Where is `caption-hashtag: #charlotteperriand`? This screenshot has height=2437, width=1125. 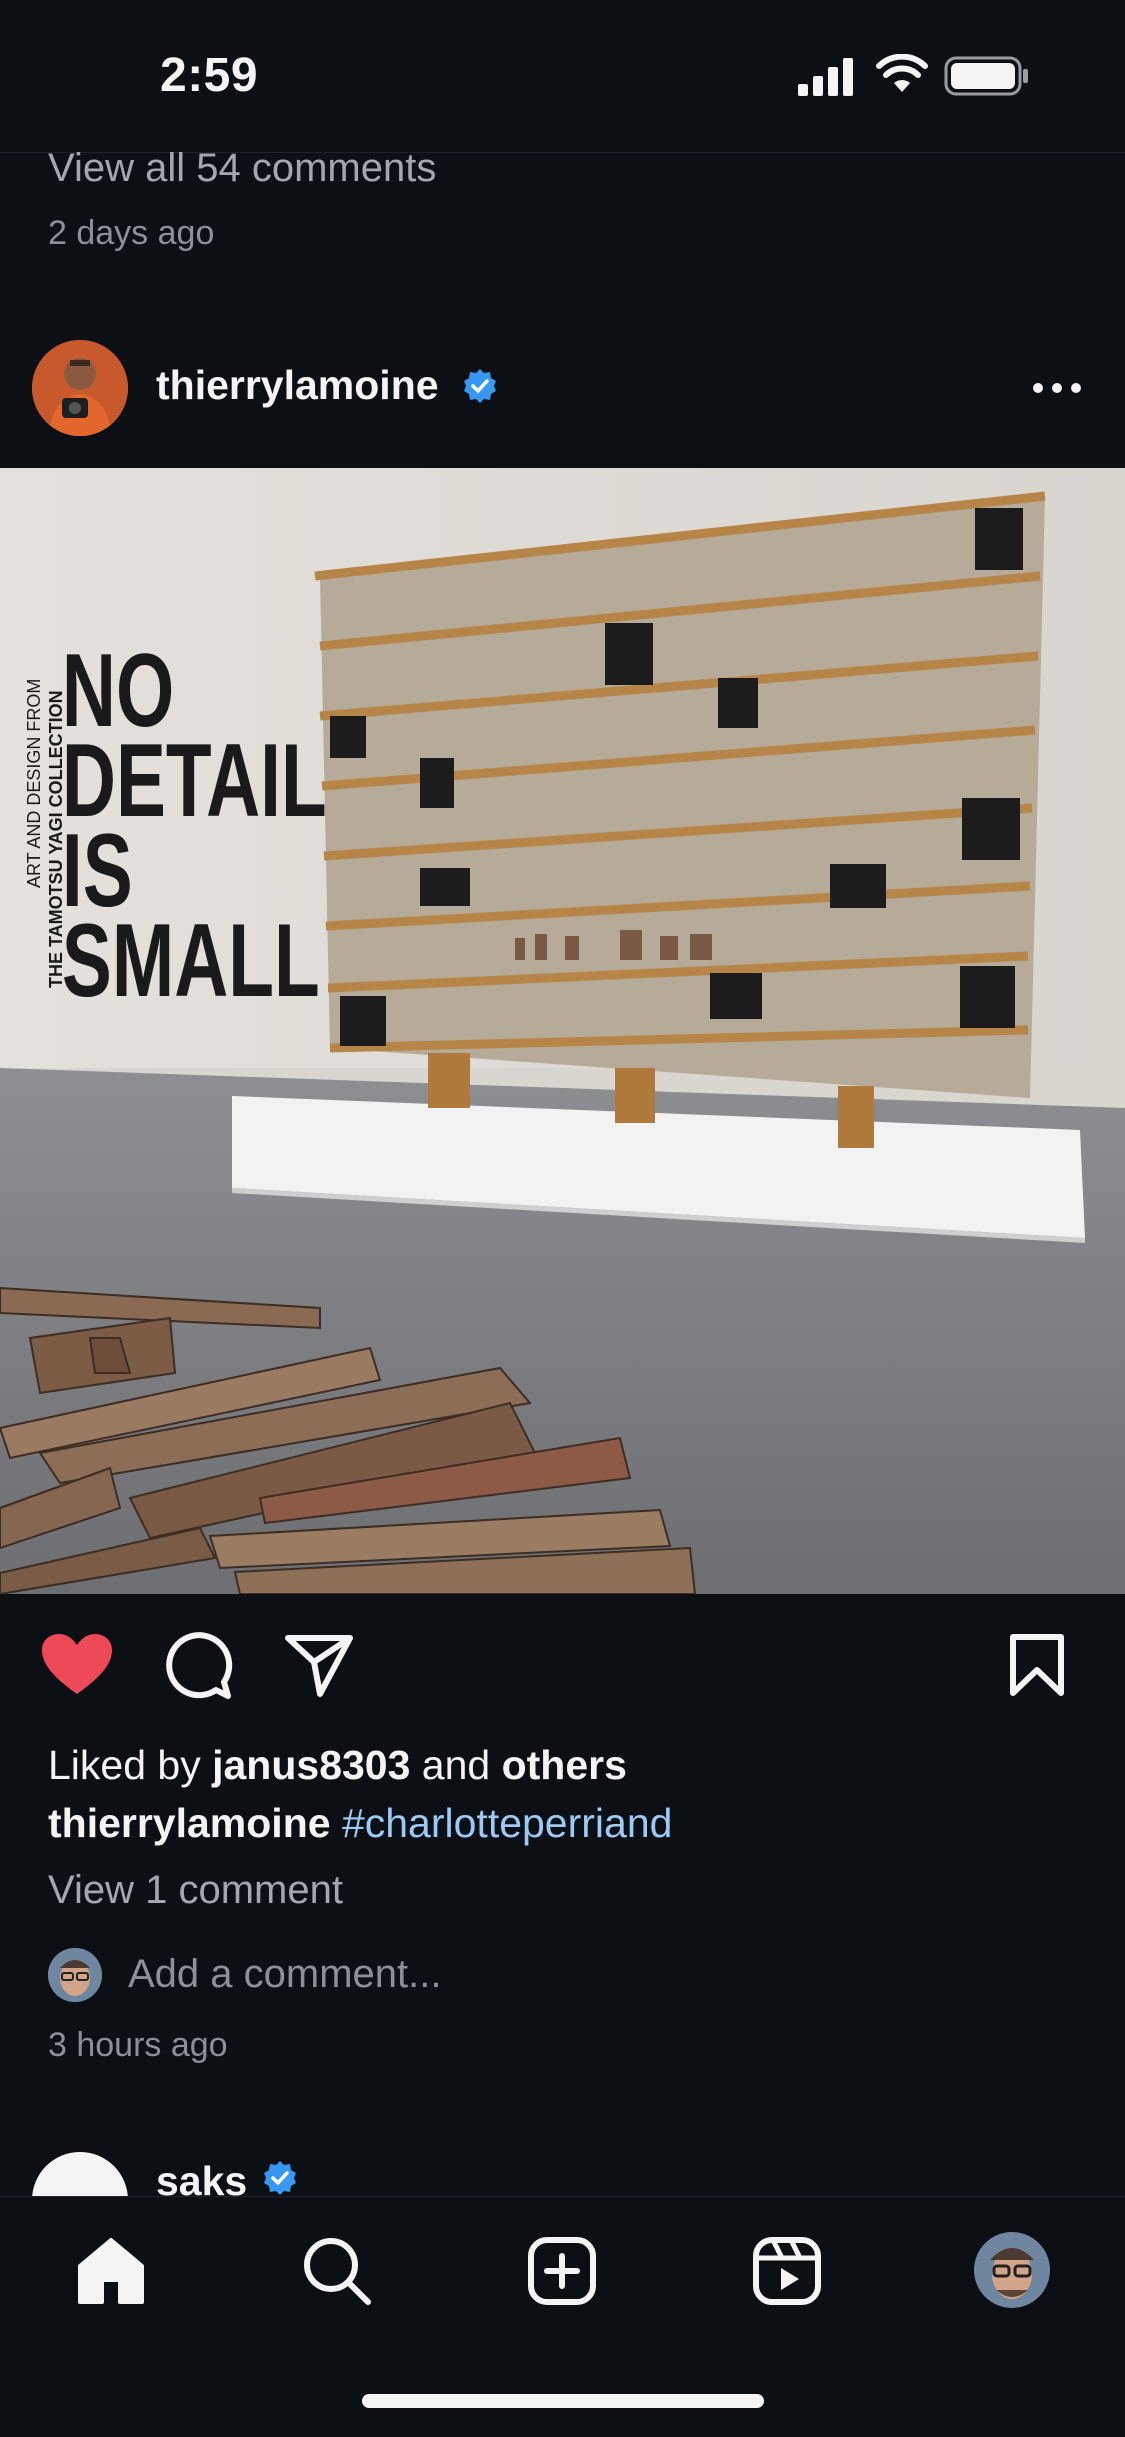
caption-hashtag: #charlotteperriand is located at coordinates (507, 1823).